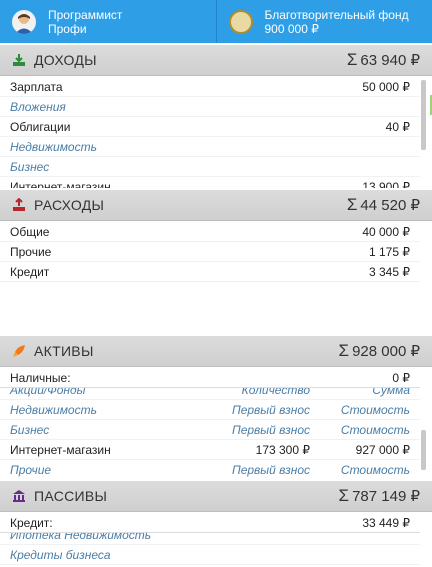 This screenshot has width=432, height=567. Describe the element at coordinates (210, 450) in the screenshot. I see `table-row: Интернет-магазин 173 300 ₽927 000 ₽` at that location.